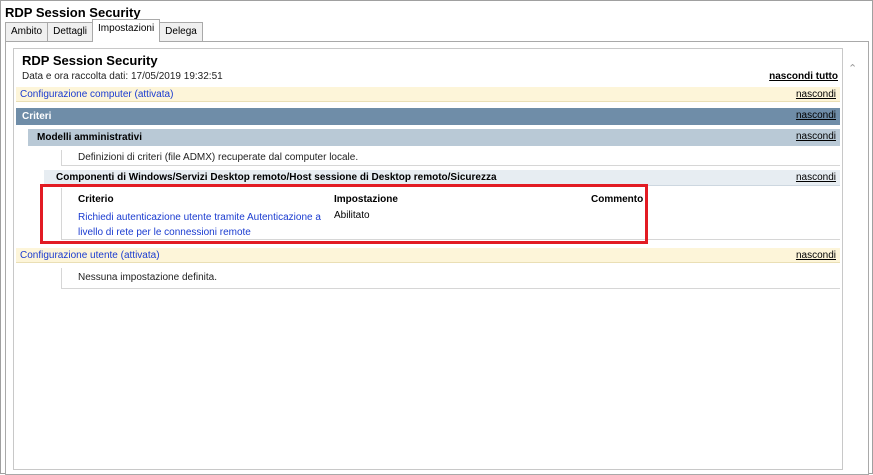  What do you see at coordinates (450, 278) in the screenshot?
I see `no-settings-text: Nessuna impostazione definita.` at bounding box center [450, 278].